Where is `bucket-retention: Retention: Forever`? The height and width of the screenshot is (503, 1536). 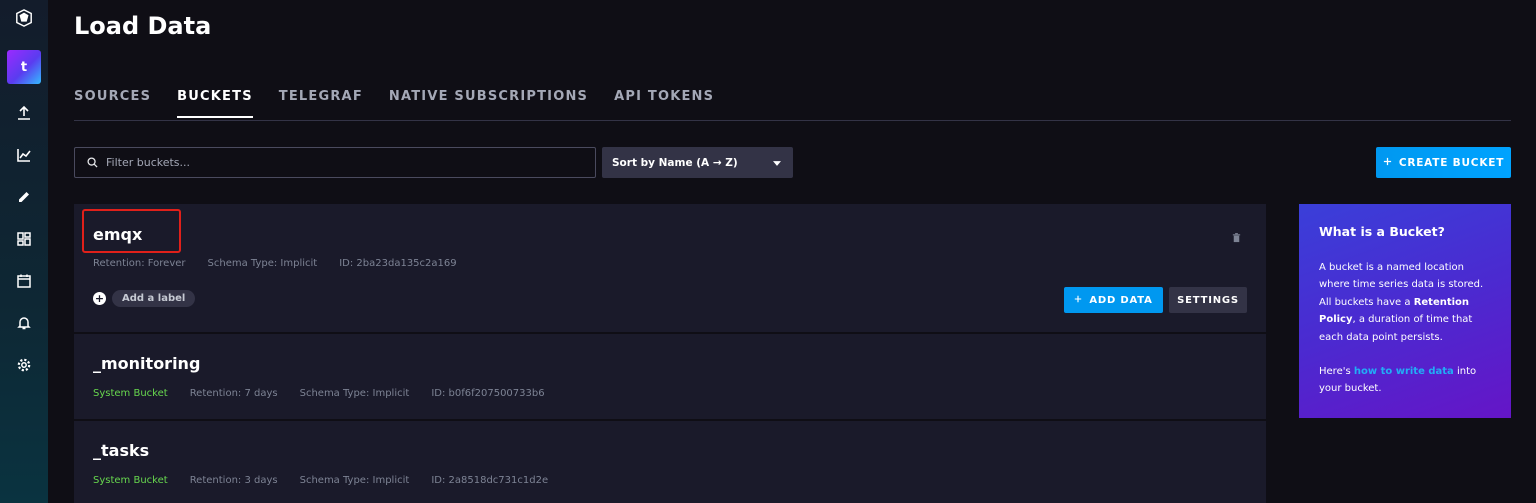 bucket-retention: Retention: Forever is located at coordinates (139, 263).